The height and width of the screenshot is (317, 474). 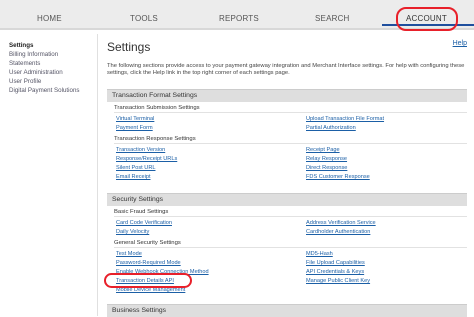 I want to click on sidebar-item-billing: Billing Information, so click(x=56, y=55).